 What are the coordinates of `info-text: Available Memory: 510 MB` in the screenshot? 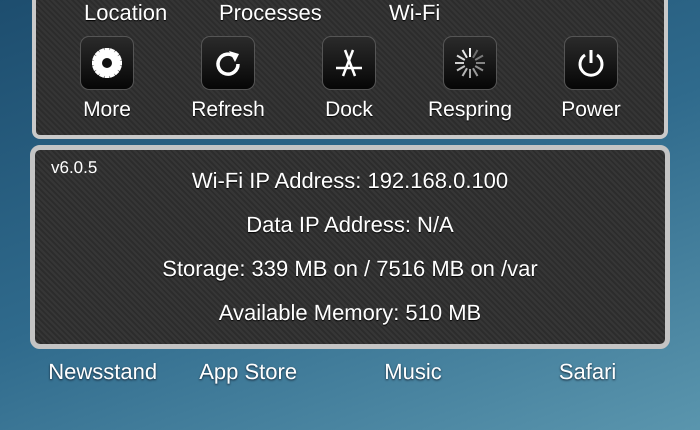 It's located at (350, 313).